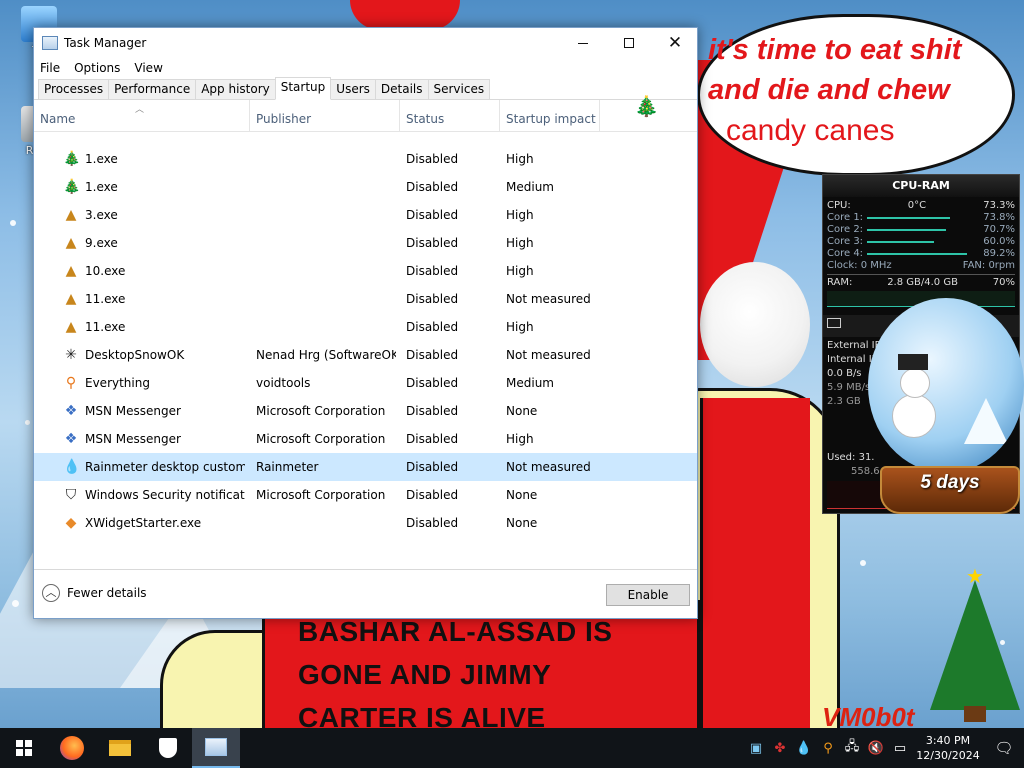 The width and height of the screenshot is (1024, 768). What do you see at coordinates (148, 68) in the screenshot?
I see `menu-view: View` at bounding box center [148, 68].